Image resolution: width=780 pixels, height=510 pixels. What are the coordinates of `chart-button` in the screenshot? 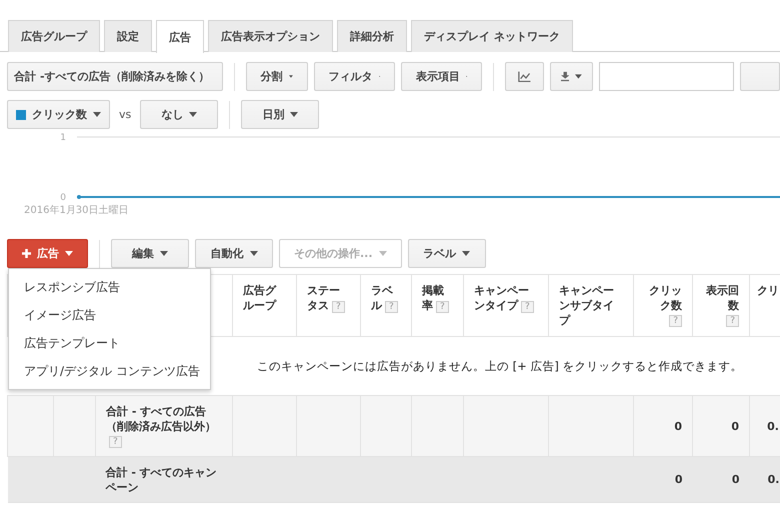 It's located at (524, 76).